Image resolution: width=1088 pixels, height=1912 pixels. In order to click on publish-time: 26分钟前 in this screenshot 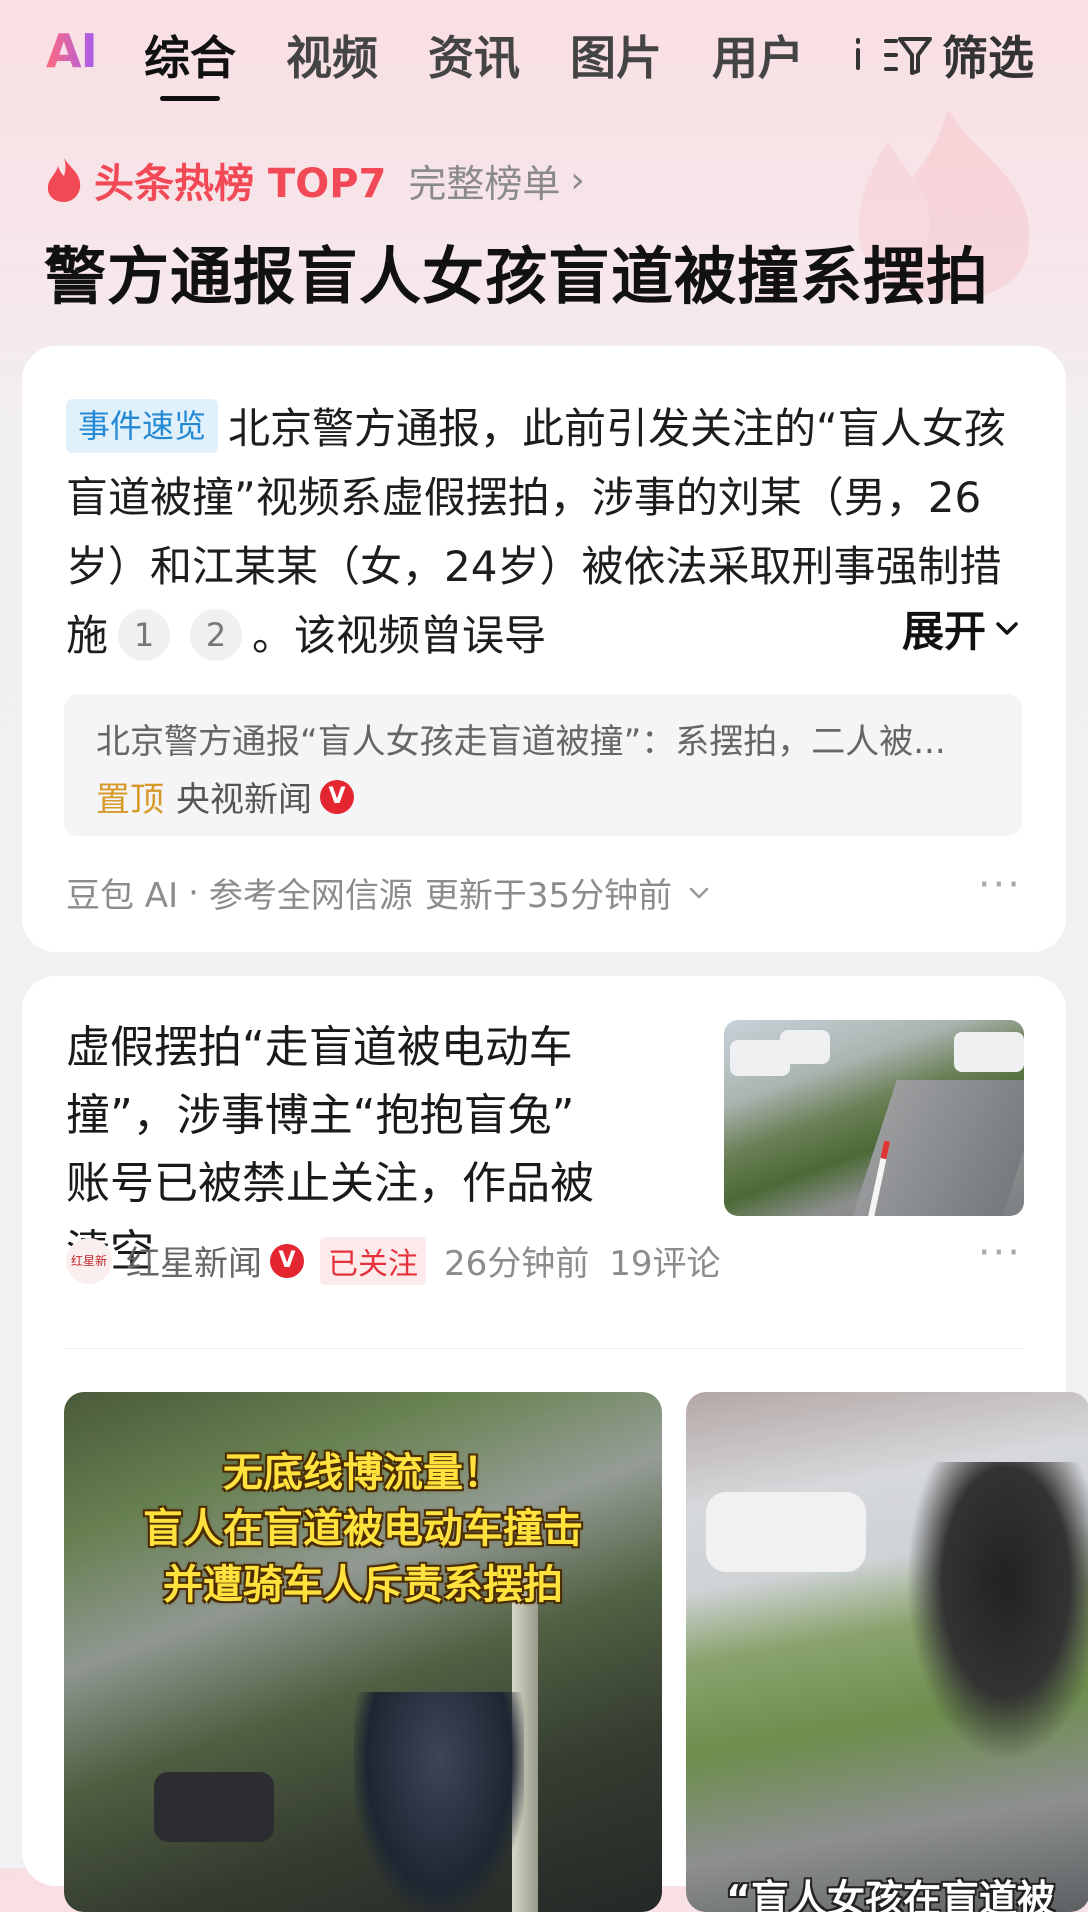, I will do `click(517, 1264)`.